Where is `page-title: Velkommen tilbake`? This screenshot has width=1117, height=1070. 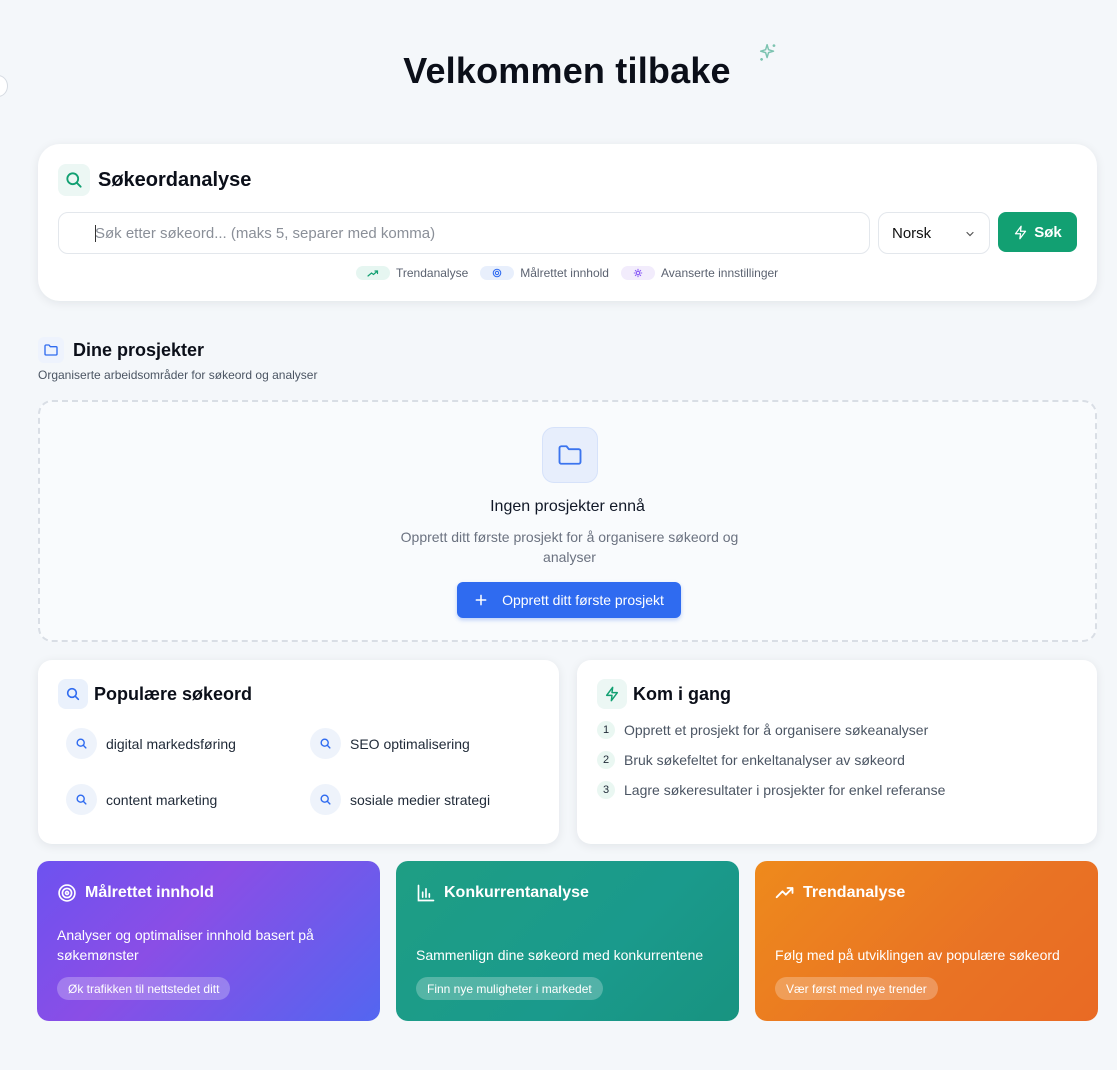 page-title: Velkommen tilbake is located at coordinates (567, 70).